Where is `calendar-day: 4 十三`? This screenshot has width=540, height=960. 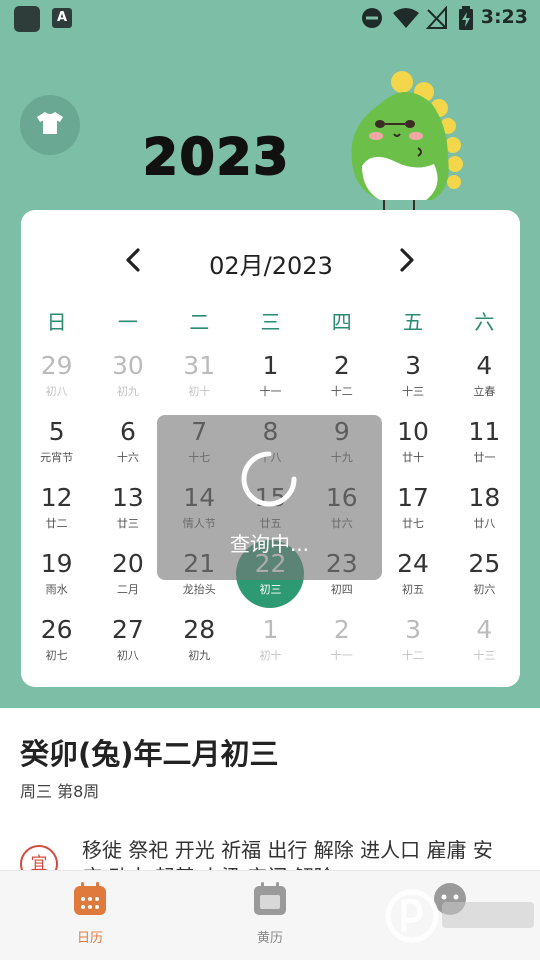
calendar-day: 4 十三 is located at coordinates (484, 647).